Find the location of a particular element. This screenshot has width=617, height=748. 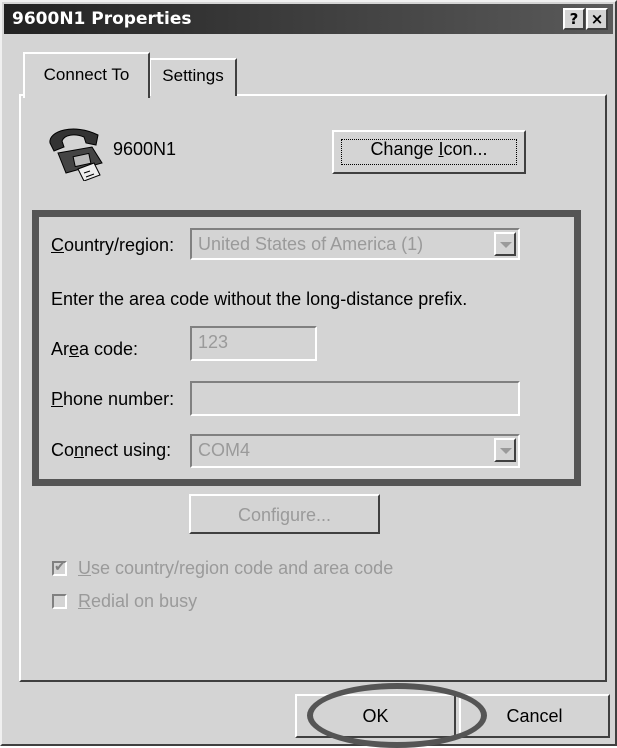

tab-connect-to-label: Connect To is located at coordinates (86, 74).